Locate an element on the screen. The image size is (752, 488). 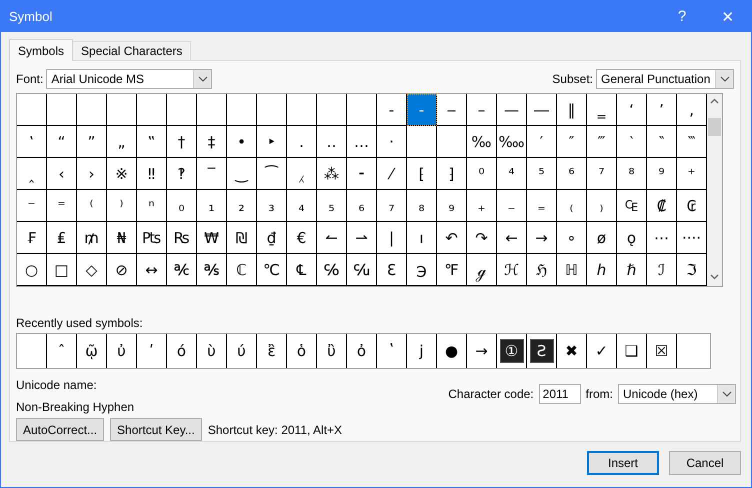
symbol-cell: ⁄ is located at coordinates (392, 174).